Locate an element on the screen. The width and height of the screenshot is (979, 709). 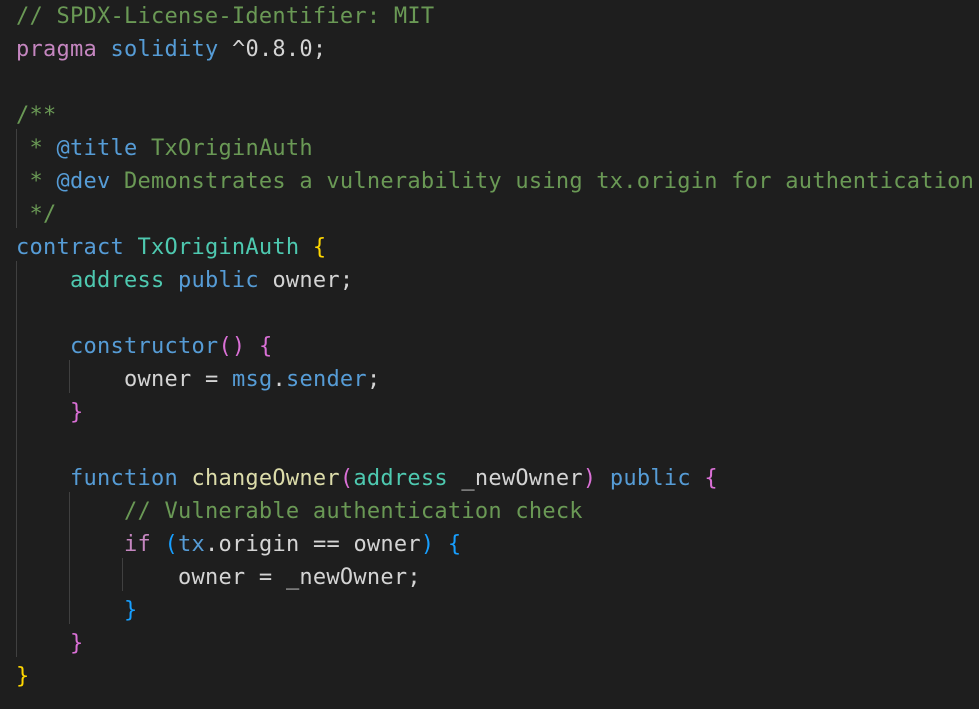
origin-member: origin is located at coordinates (259, 544).